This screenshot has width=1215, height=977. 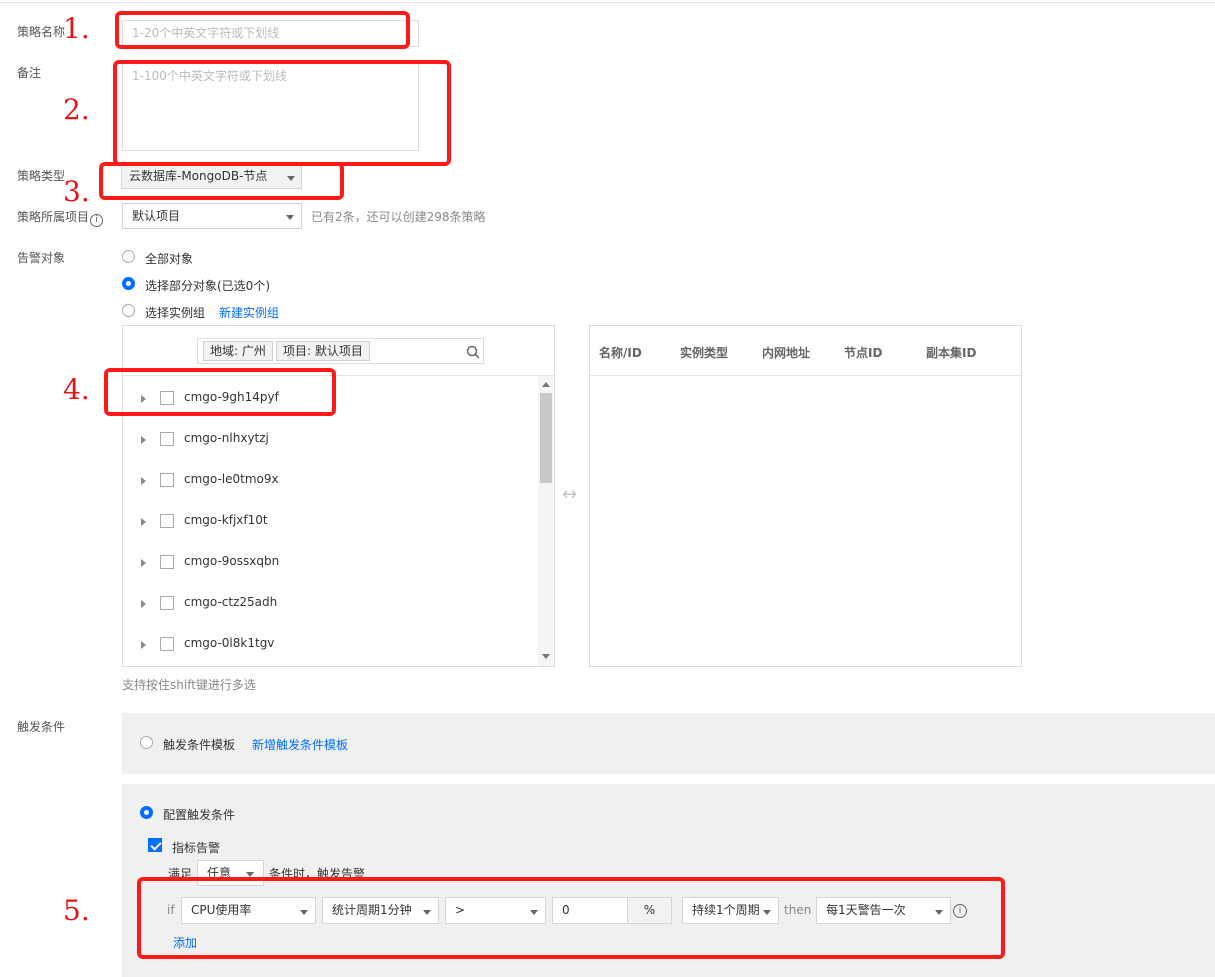 What do you see at coordinates (546, 438) in the screenshot?
I see `scrollbar-thumb` at bounding box center [546, 438].